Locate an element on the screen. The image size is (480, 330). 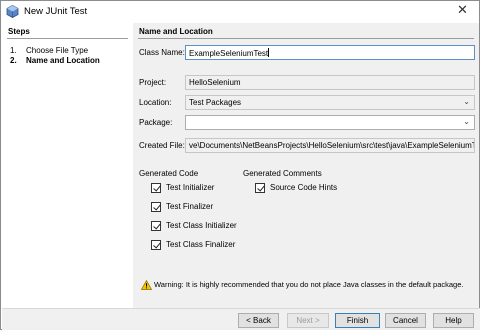
created-file-label: Created File: is located at coordinates (162, 145).